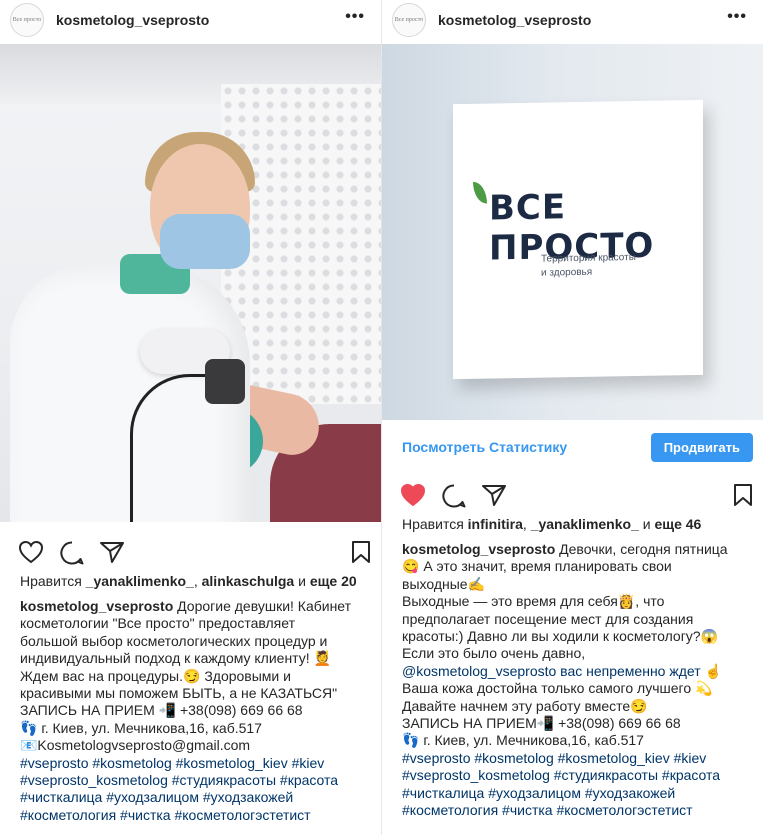 This screenshot has height=835, width=763. I want to click on view-stats-link: Посмотреть Статистику, so click(484, 447).